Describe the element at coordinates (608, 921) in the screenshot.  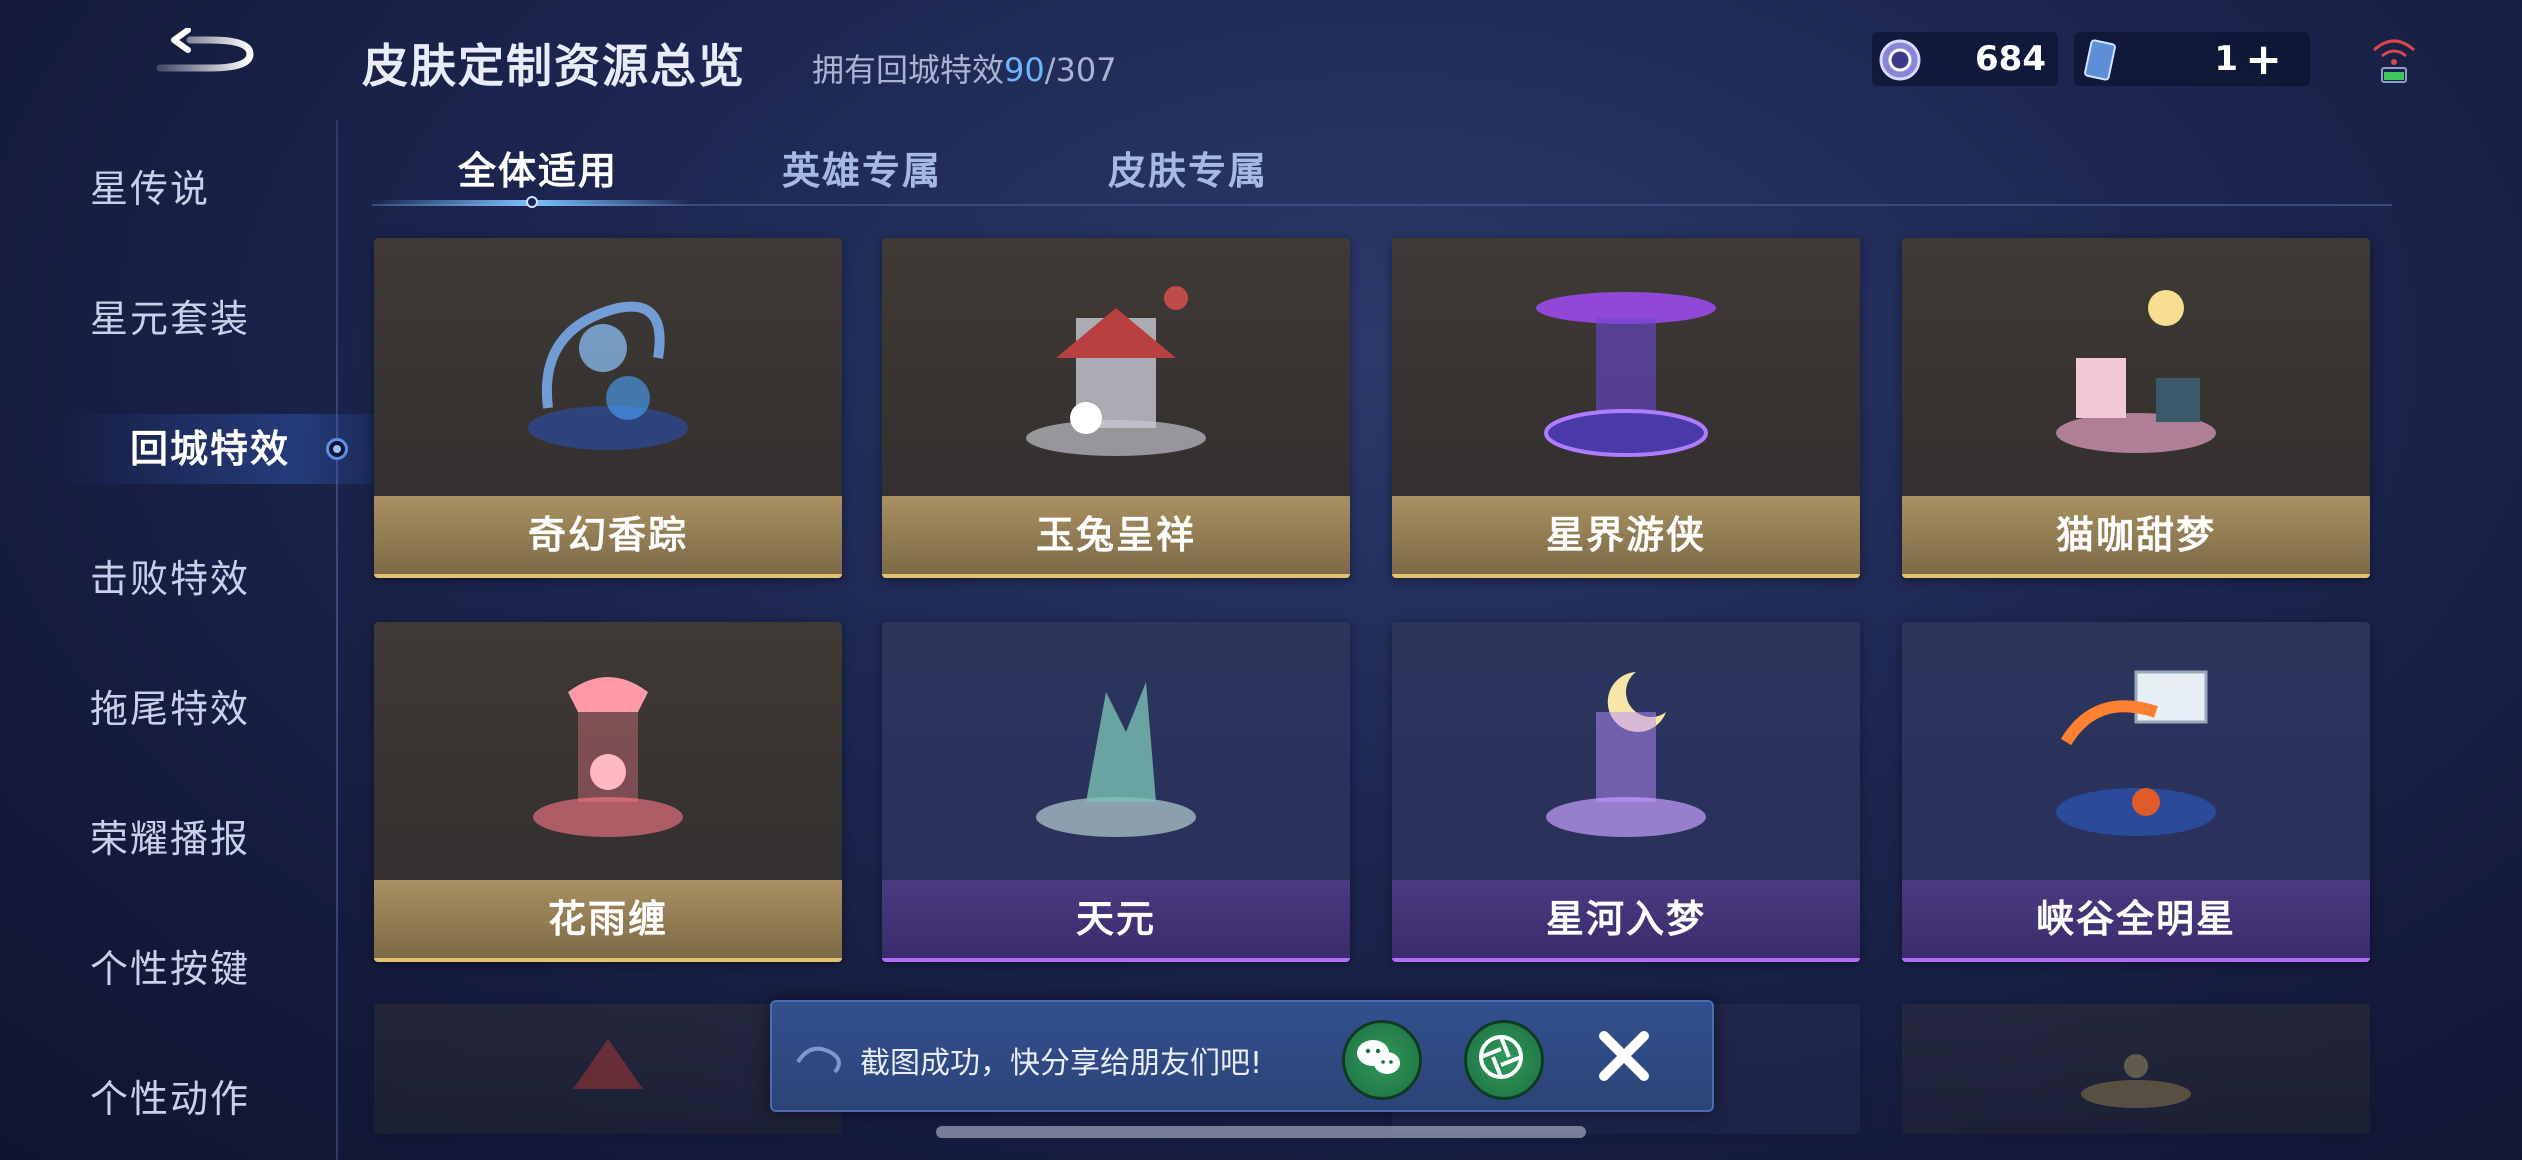
I see `effect-card-name: 花雨缠` at that location.